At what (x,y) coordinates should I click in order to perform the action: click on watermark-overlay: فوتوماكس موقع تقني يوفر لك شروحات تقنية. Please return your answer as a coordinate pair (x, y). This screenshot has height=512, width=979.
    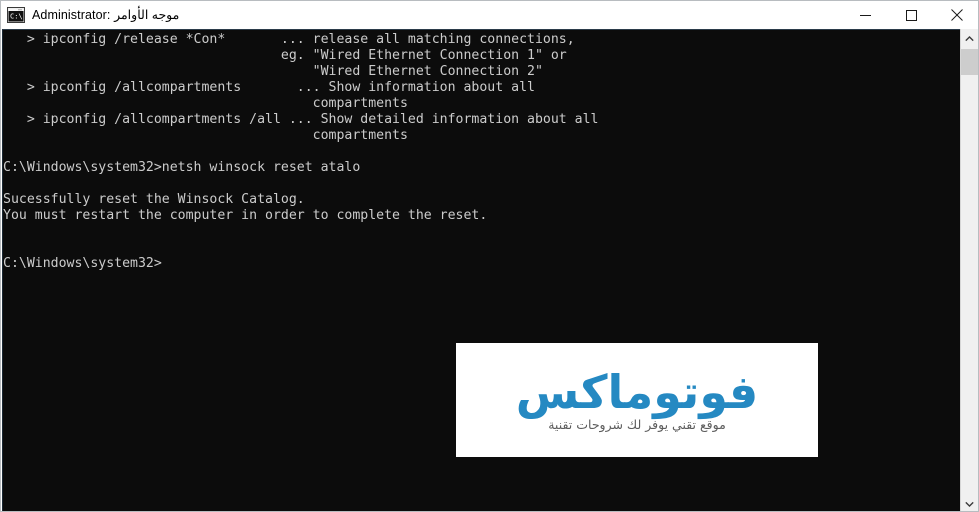
    Looking at the image, I should click on (637, 400).